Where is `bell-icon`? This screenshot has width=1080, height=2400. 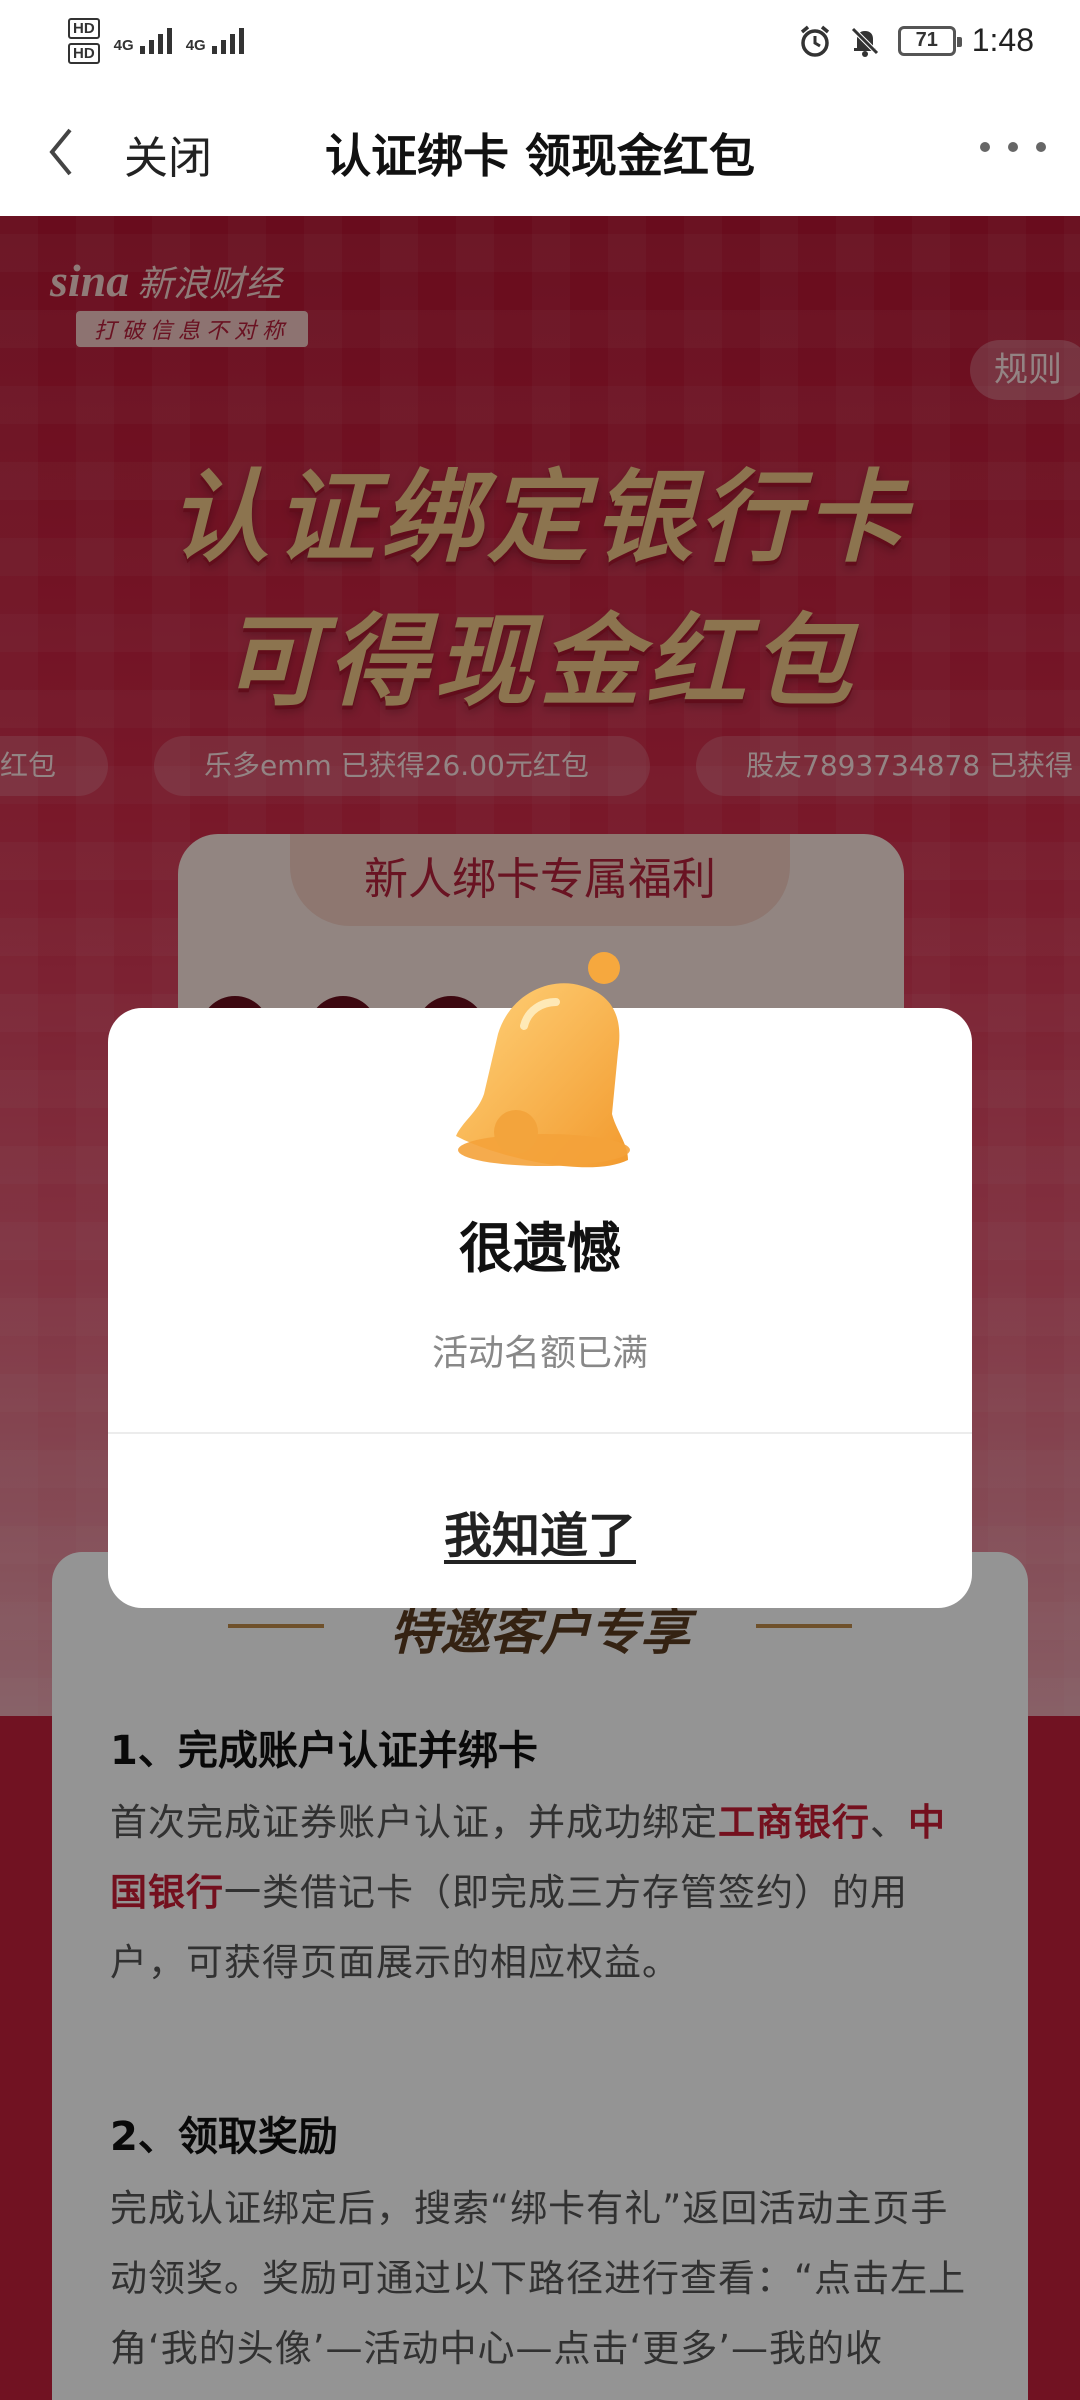
bell-icon is located at coordinates (543, 1060).